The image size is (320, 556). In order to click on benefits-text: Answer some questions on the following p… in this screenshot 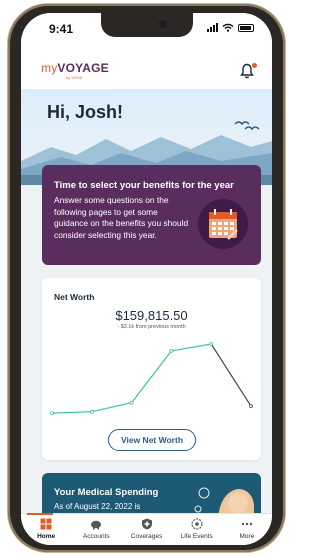, I will do `click(121, 217)`.